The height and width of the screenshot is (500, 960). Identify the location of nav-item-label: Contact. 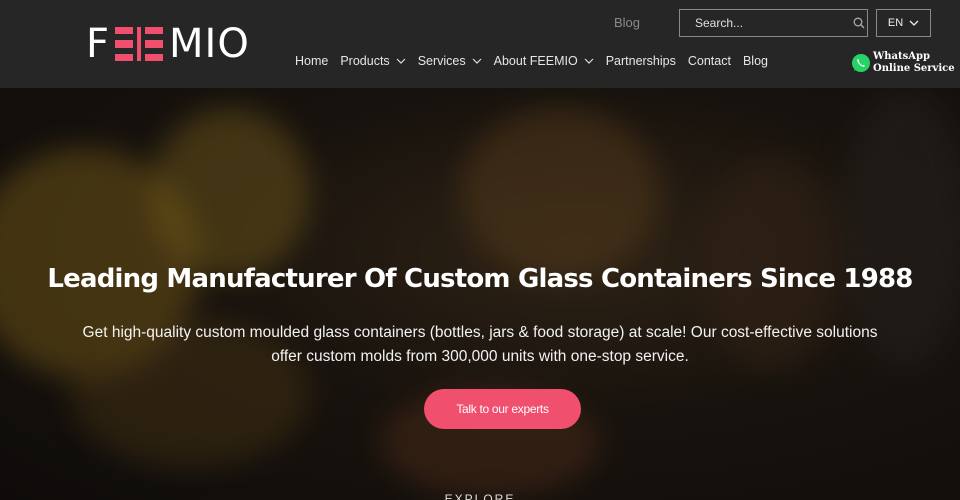
(709, 61).